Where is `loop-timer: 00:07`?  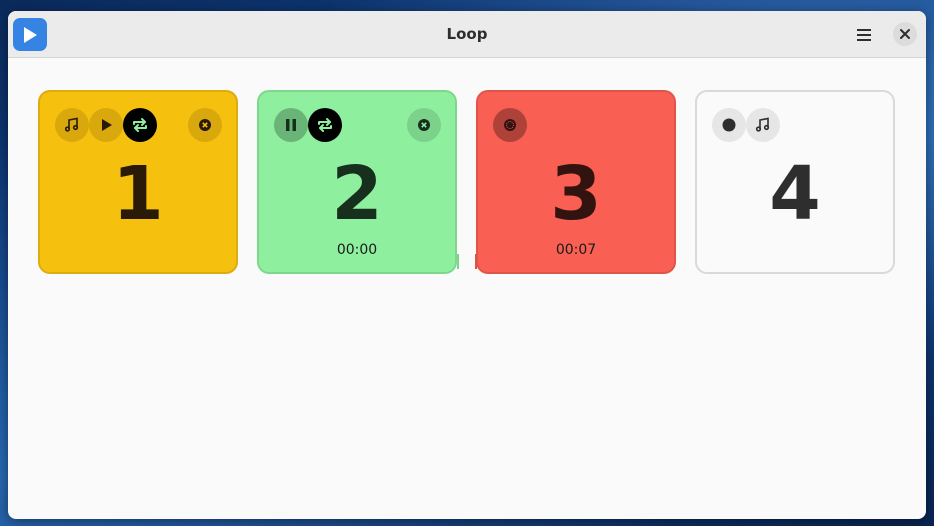
loop-timer: 00:07 is located at coordinates (576, 250).